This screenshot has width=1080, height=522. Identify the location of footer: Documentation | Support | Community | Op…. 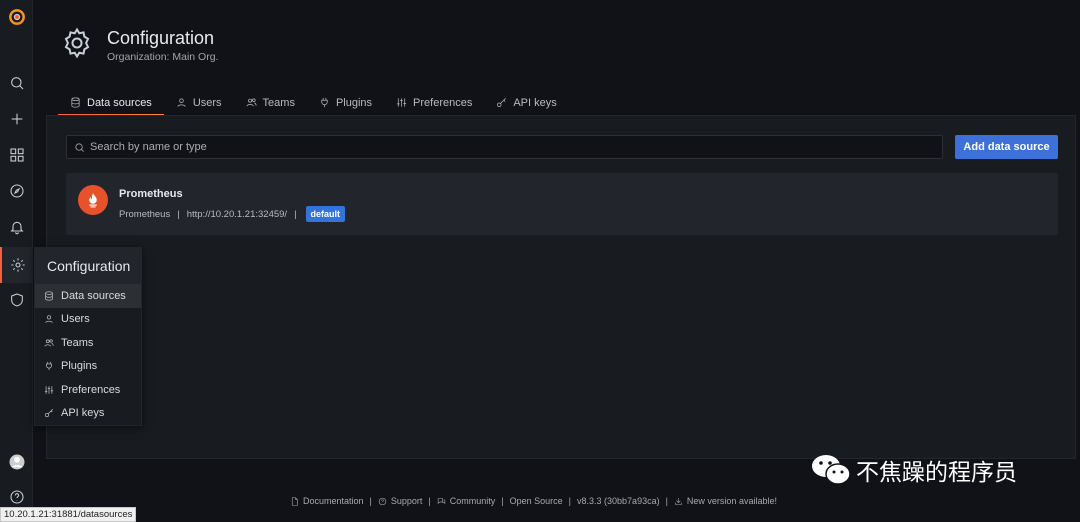
(533, 501).